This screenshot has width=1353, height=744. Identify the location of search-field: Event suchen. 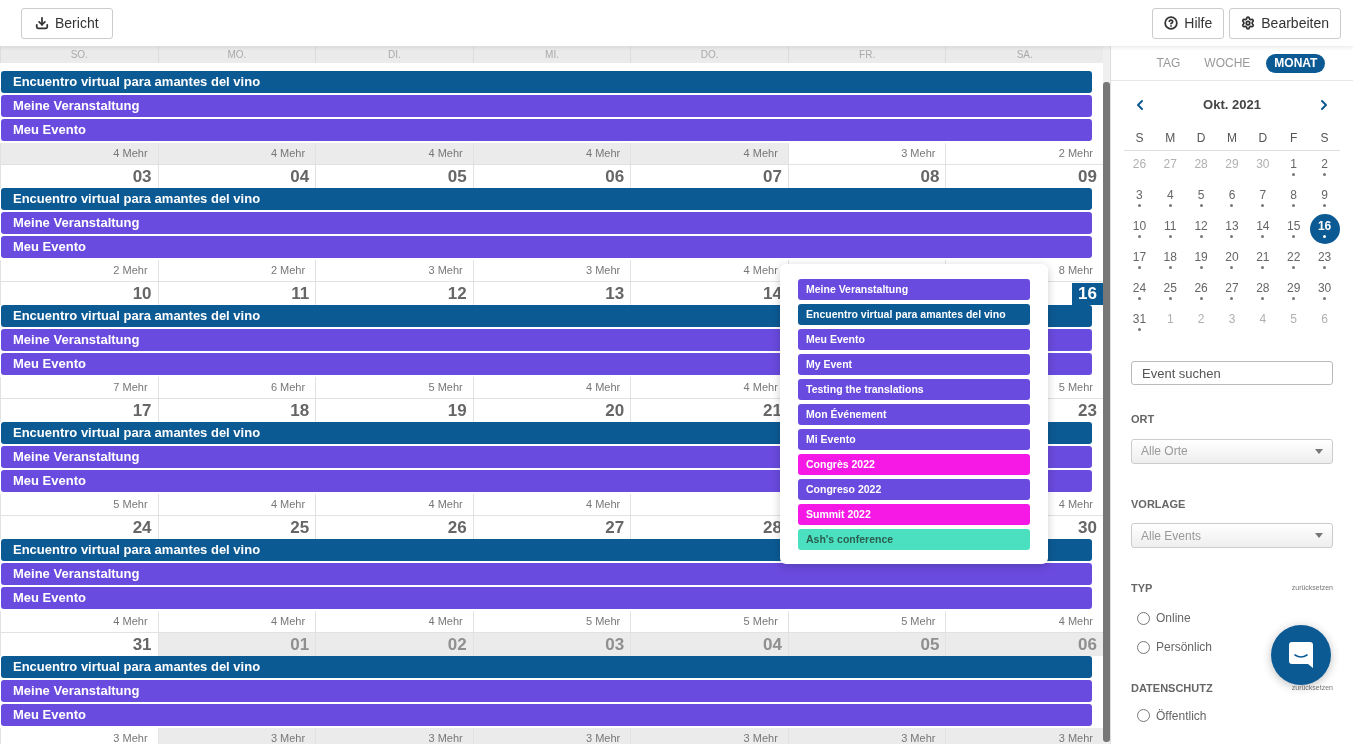
(1232, 373).